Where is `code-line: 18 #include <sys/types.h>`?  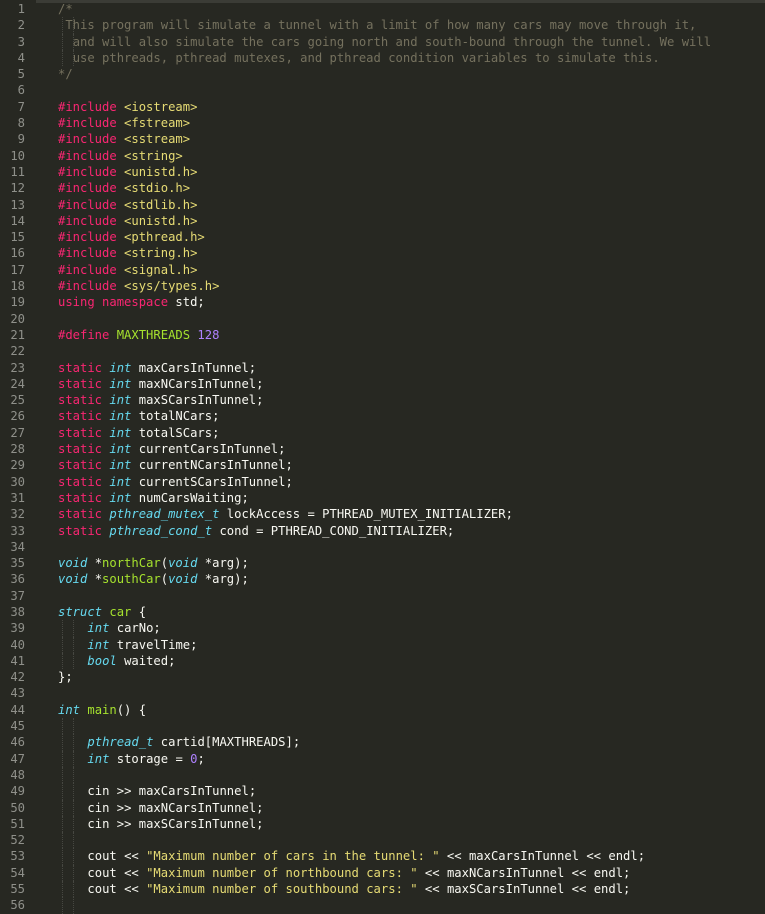
code-line: 18 #include <sys/types.h> is located at coordinates (382, 286).